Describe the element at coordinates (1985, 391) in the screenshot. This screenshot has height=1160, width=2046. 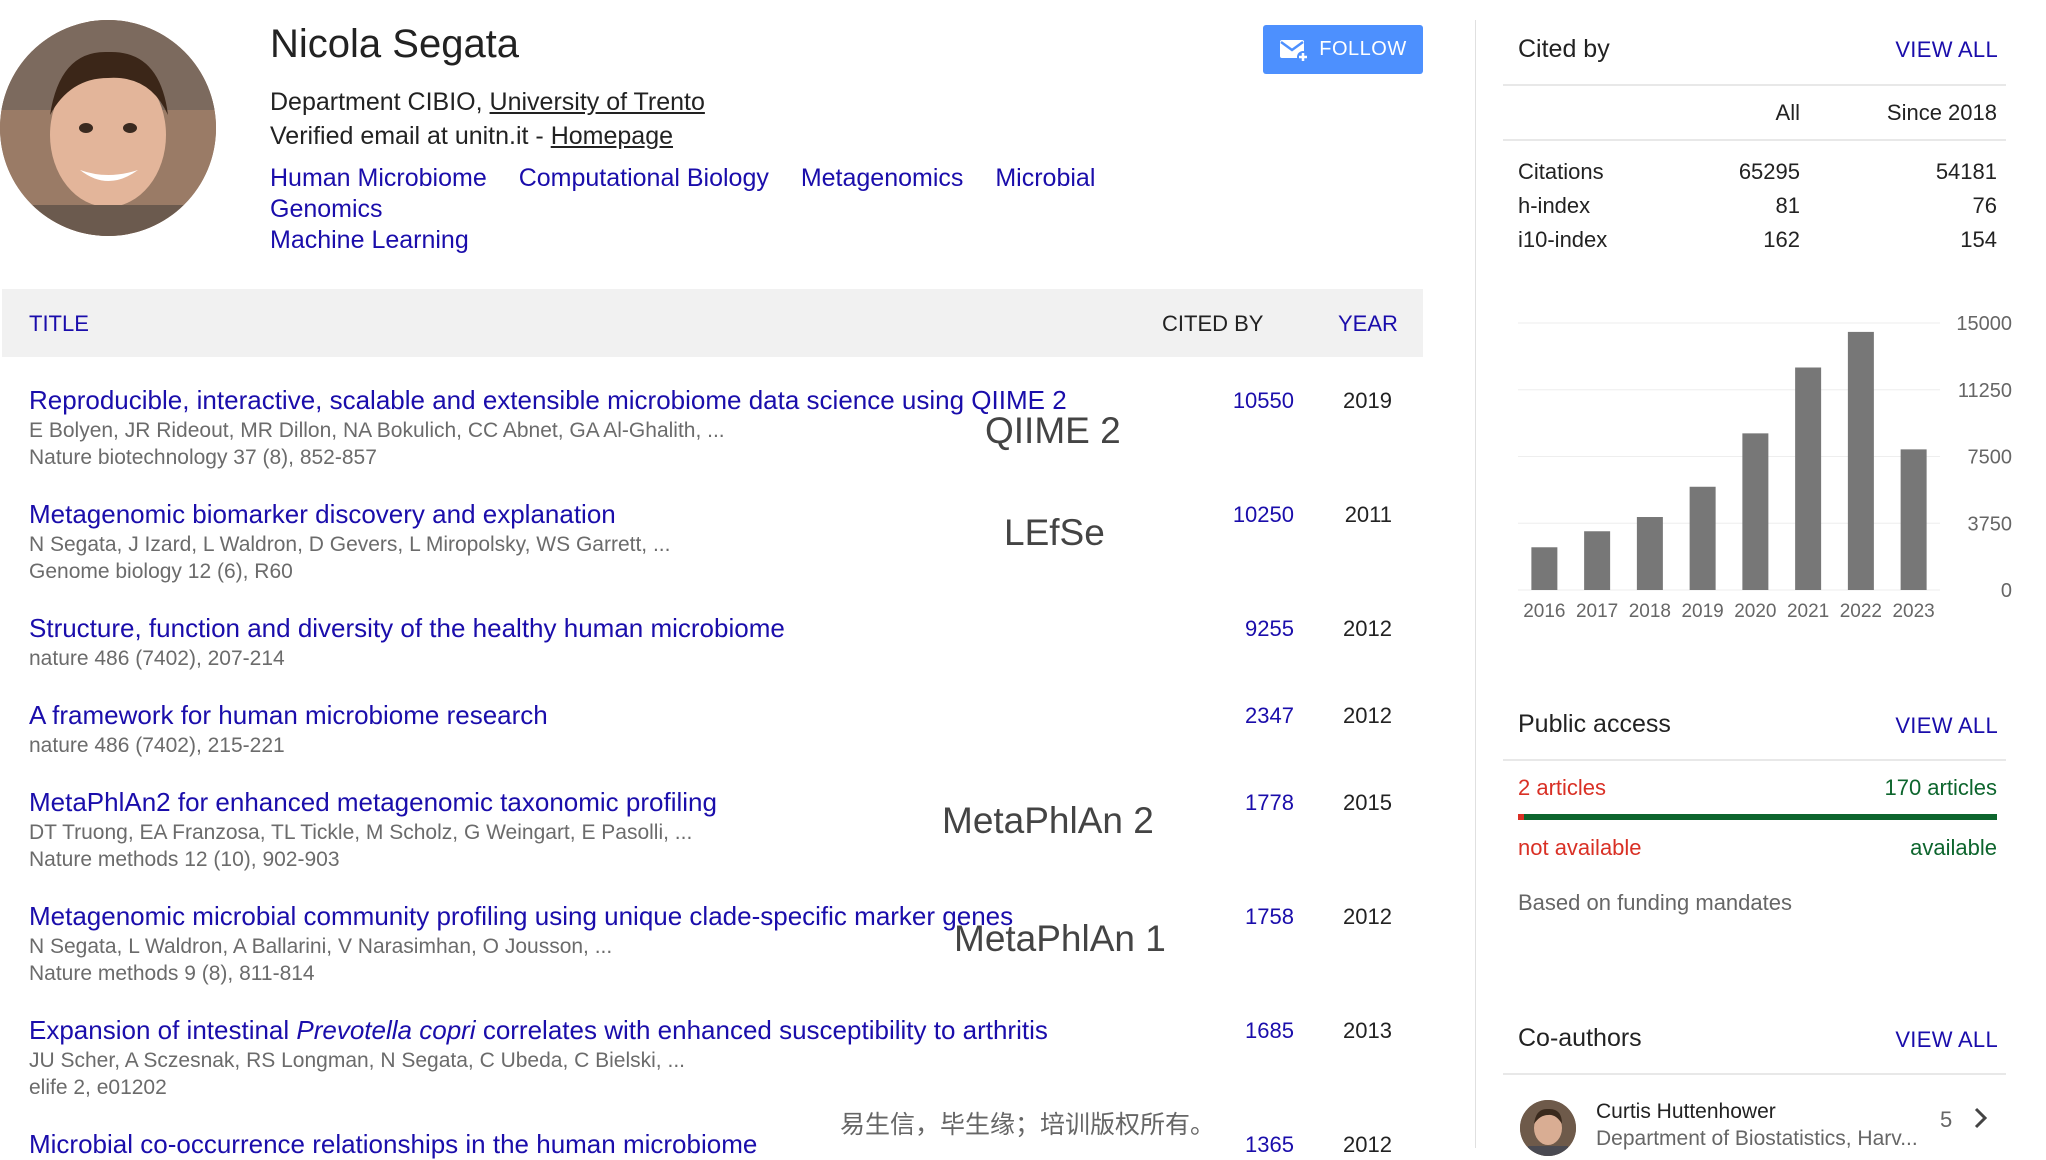
I see `y-tick-label: 11250` at that location.